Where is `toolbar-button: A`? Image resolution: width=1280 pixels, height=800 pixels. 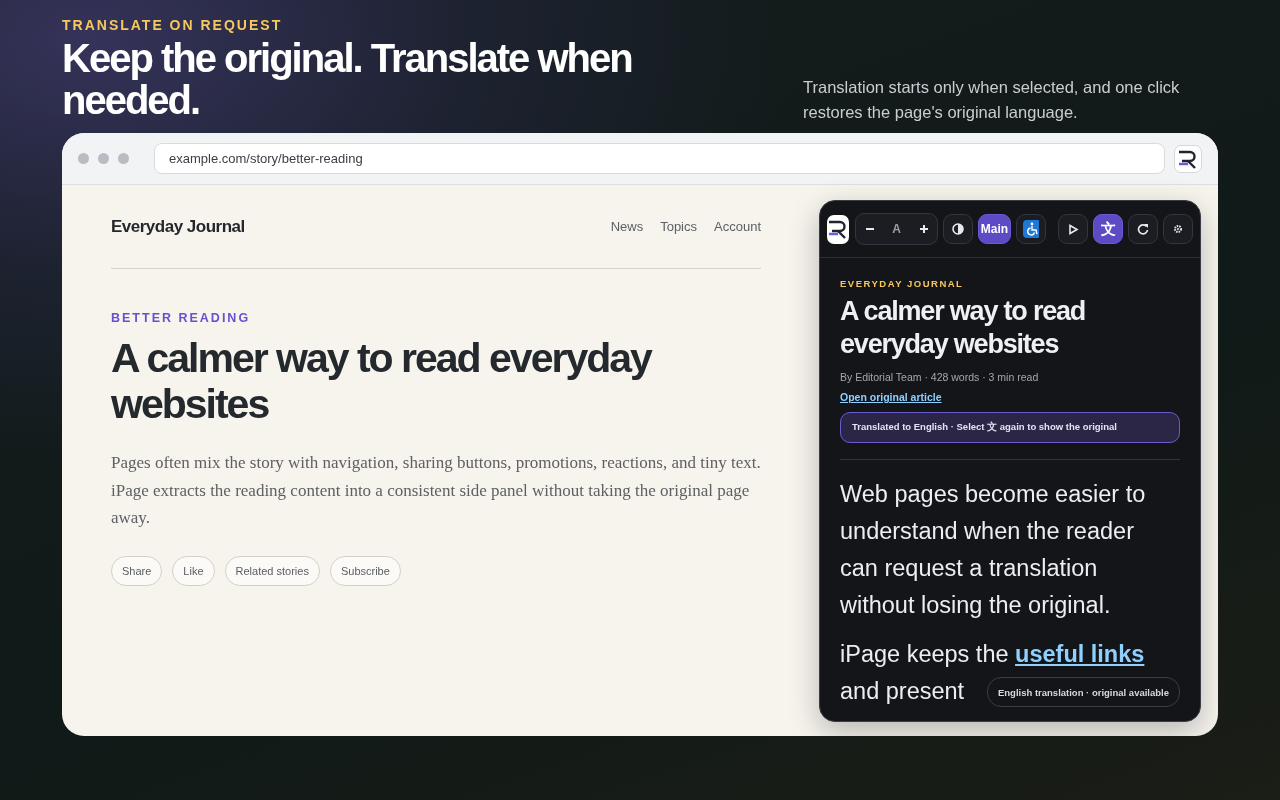
toolbar-button: A is located at coordinates (896, 229).